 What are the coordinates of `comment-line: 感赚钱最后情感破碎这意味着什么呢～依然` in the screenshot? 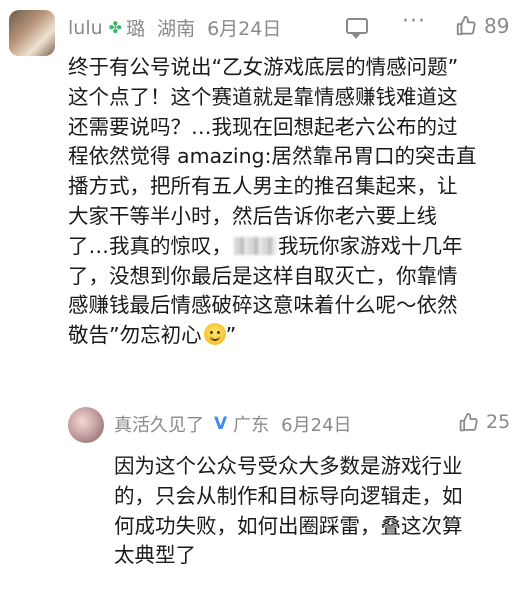 It's located at (263, 305).